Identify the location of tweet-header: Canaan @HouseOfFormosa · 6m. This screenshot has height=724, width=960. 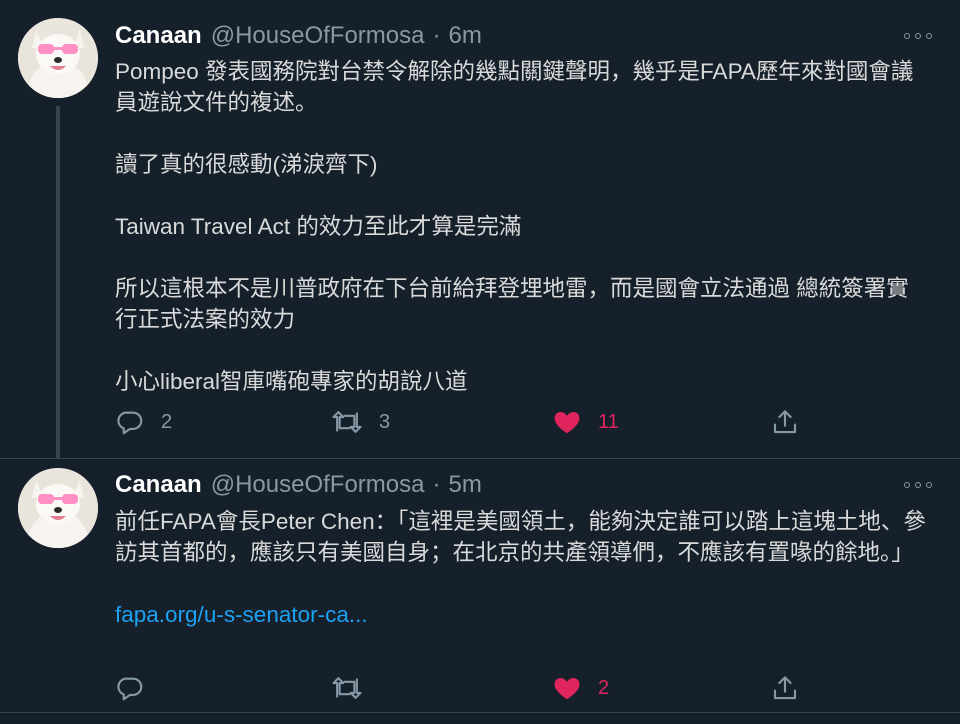
(298, 36).